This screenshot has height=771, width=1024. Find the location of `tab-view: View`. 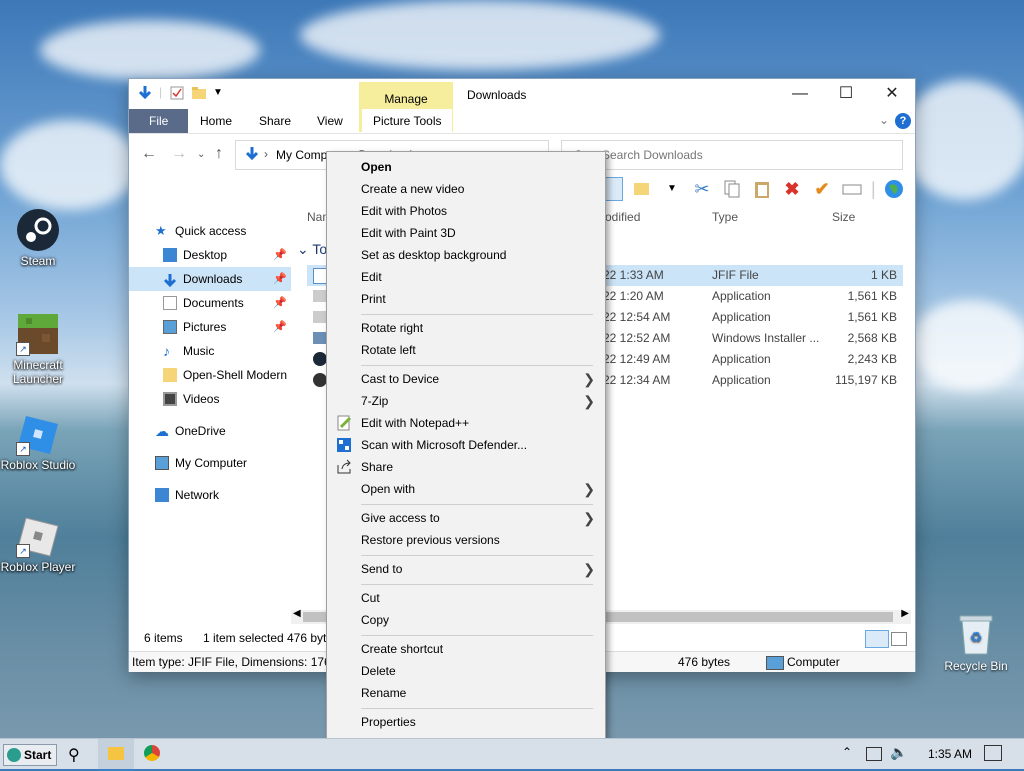

tab-view: View is located at coordinates (330, 121).